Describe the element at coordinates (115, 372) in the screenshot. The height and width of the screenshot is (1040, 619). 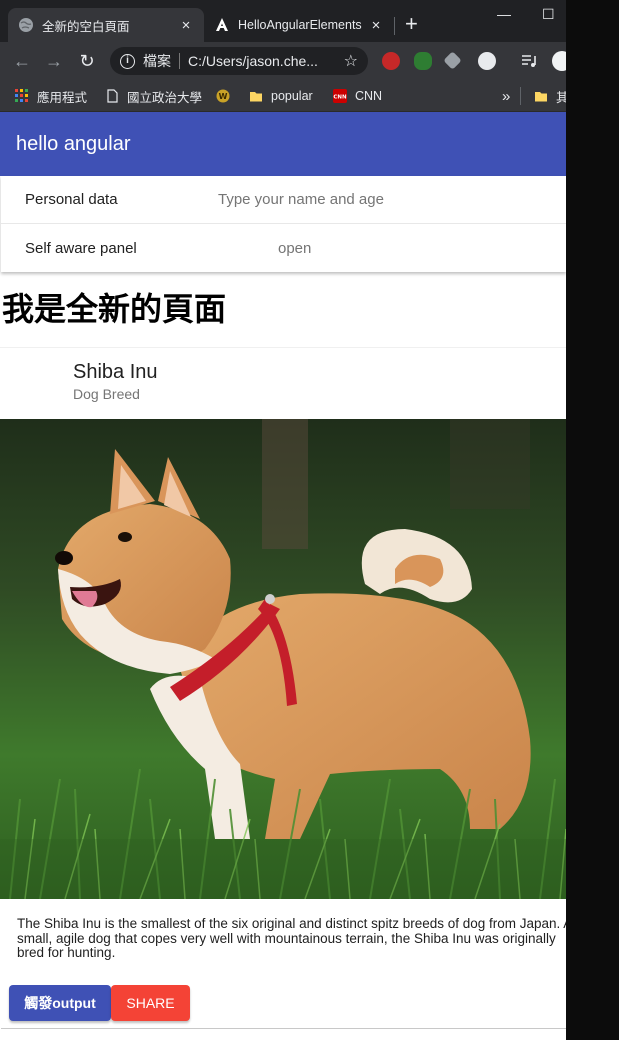
I see `card-title: Shiba Inu` at that location.